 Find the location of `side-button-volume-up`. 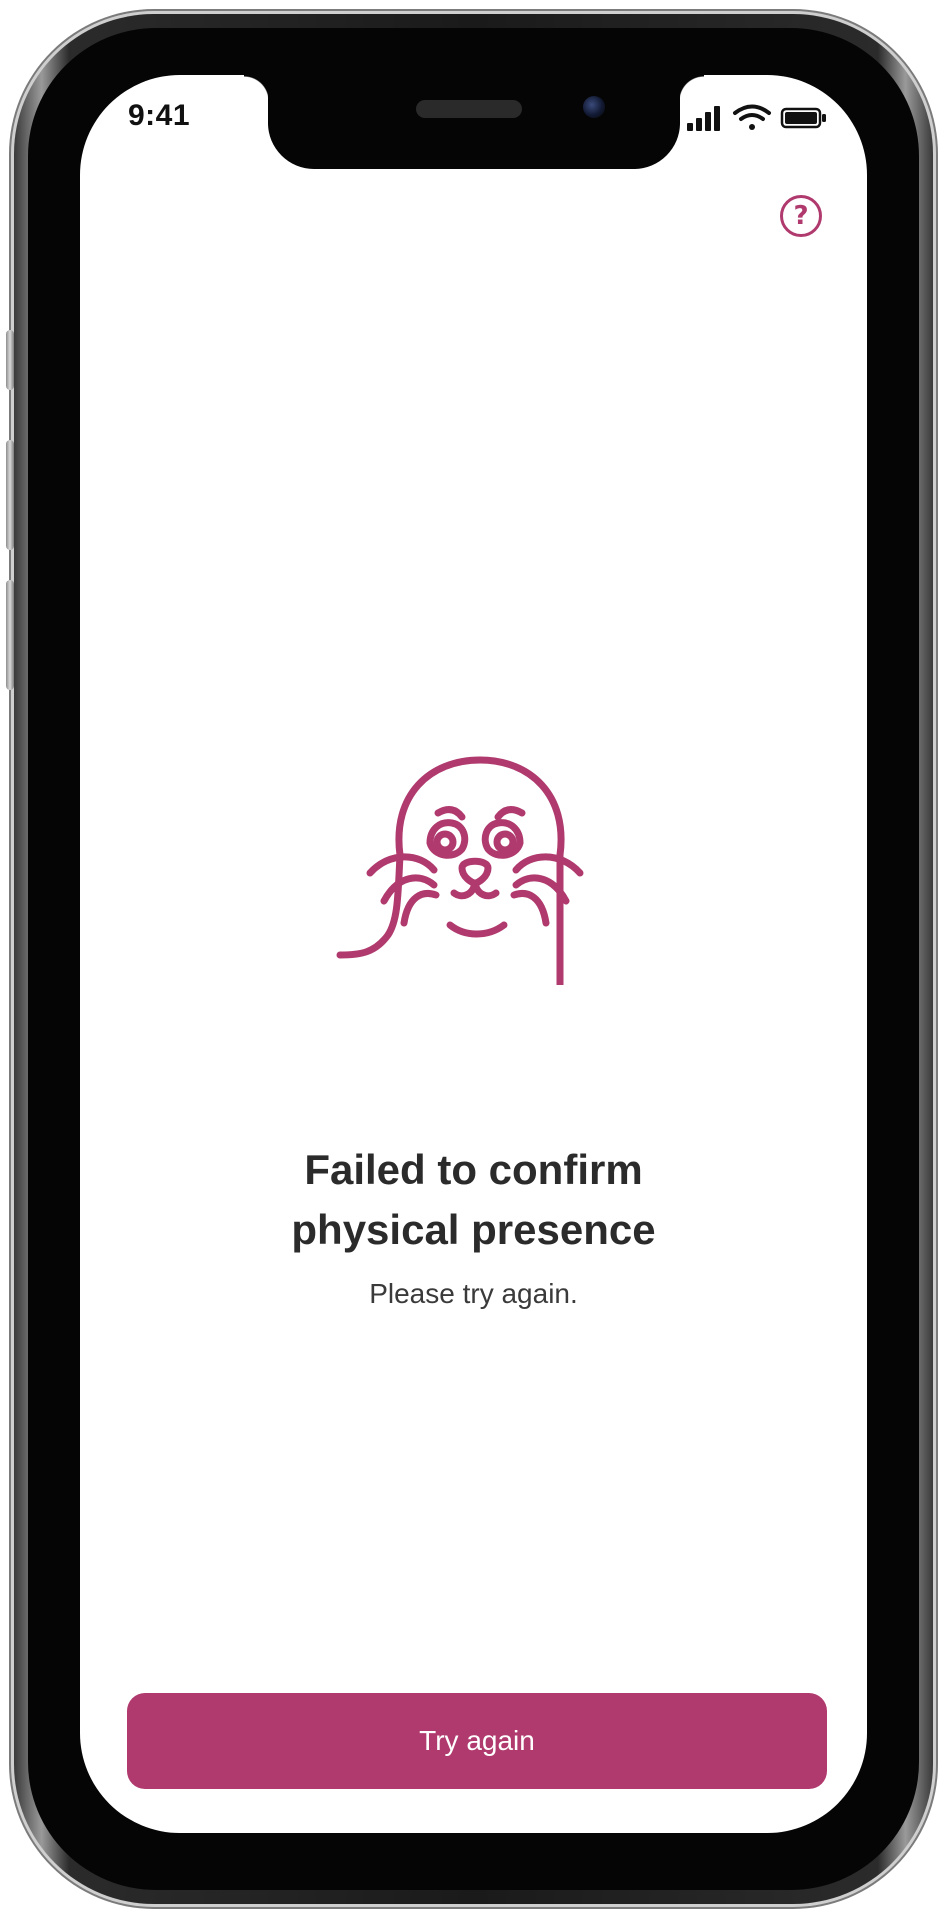

side-button-volume-up is located at coordinates (10, 495).